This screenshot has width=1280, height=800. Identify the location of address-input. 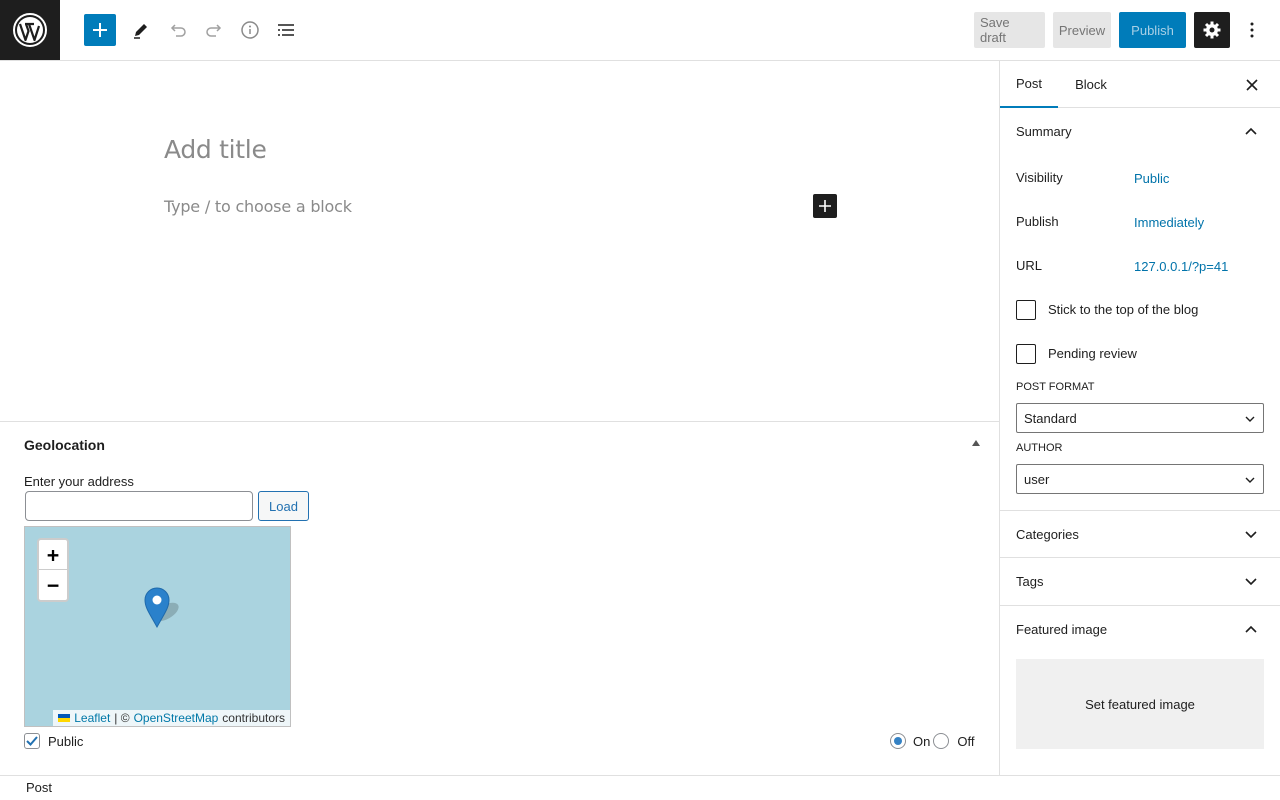
(139, 506).